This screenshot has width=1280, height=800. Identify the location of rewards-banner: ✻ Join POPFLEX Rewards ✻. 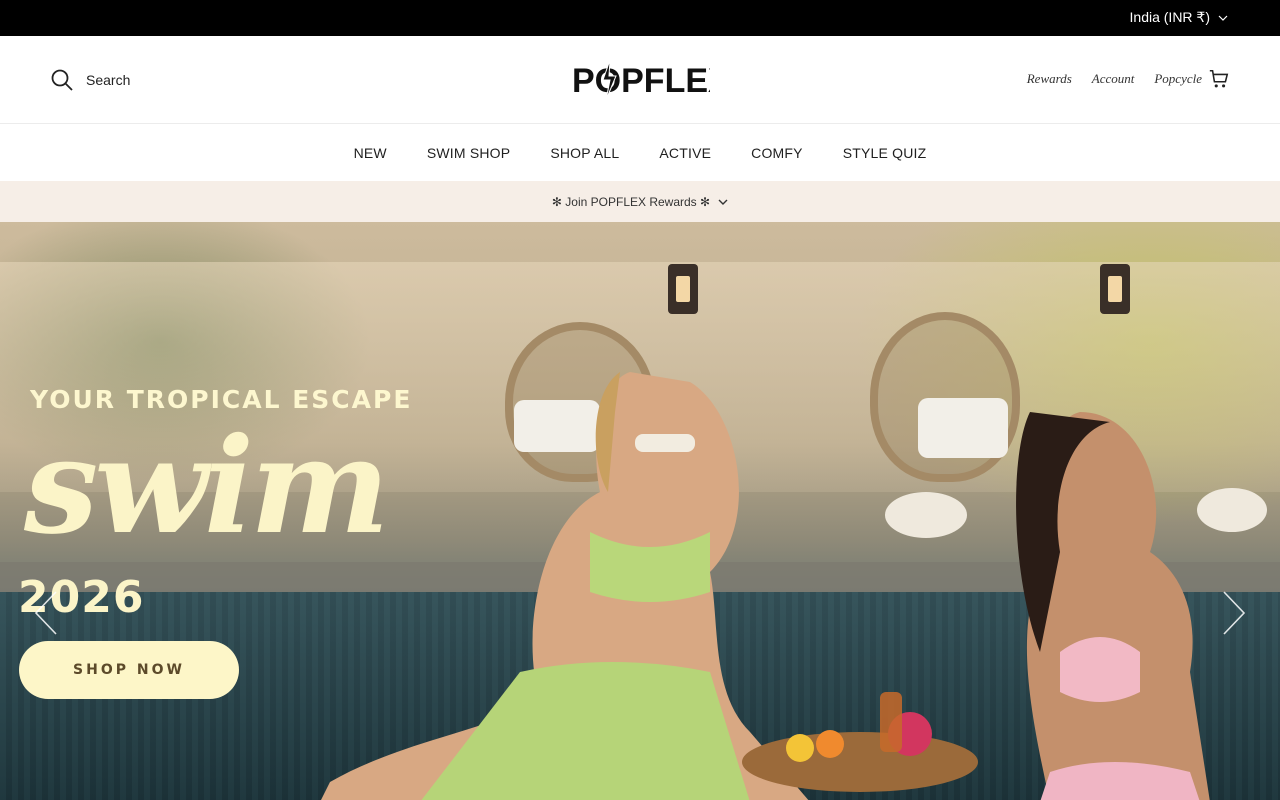
(640, 201).